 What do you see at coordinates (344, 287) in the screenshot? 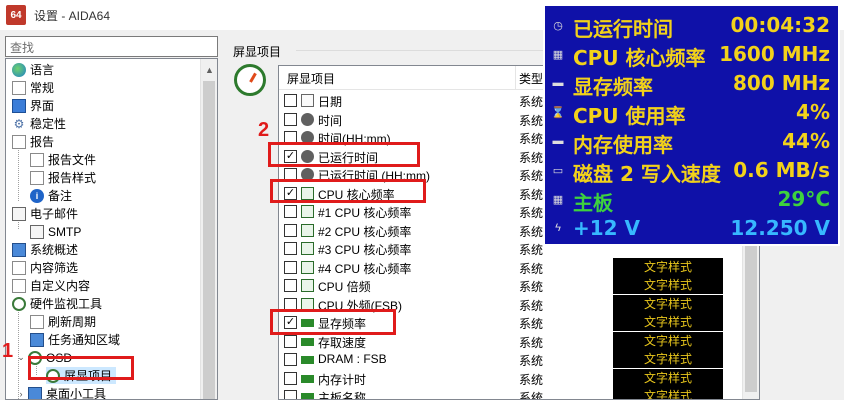
I see `item-name: CPU 倍频` at bounding box center [344, 287].